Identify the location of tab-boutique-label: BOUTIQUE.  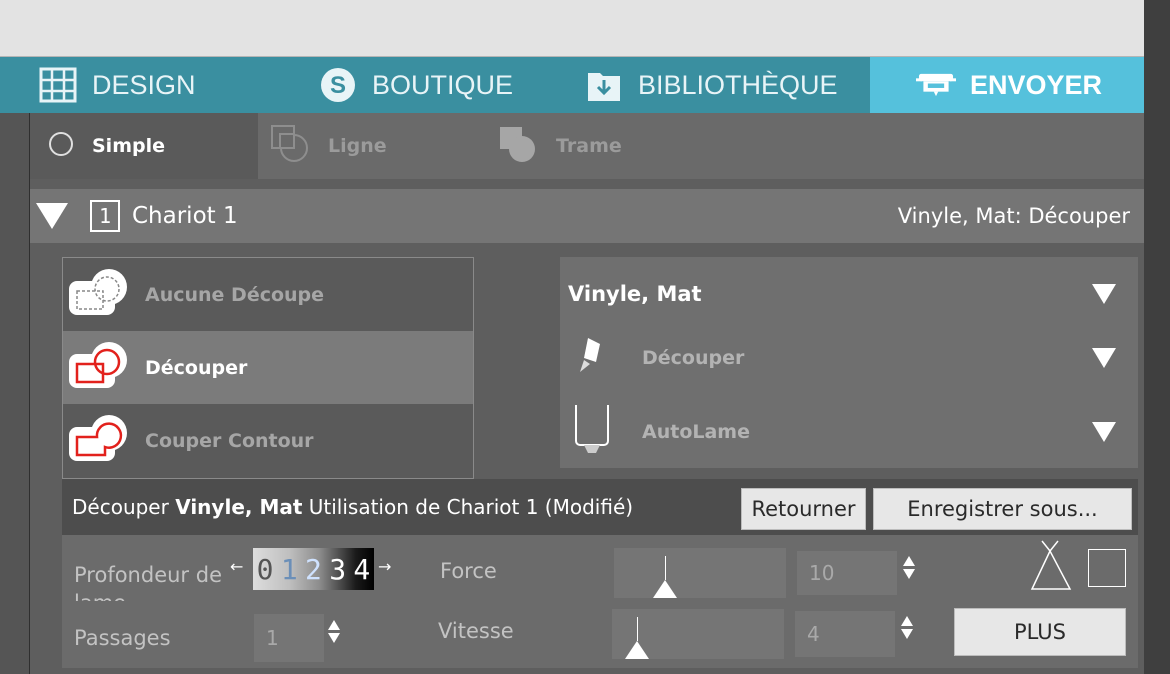
(443, 84).